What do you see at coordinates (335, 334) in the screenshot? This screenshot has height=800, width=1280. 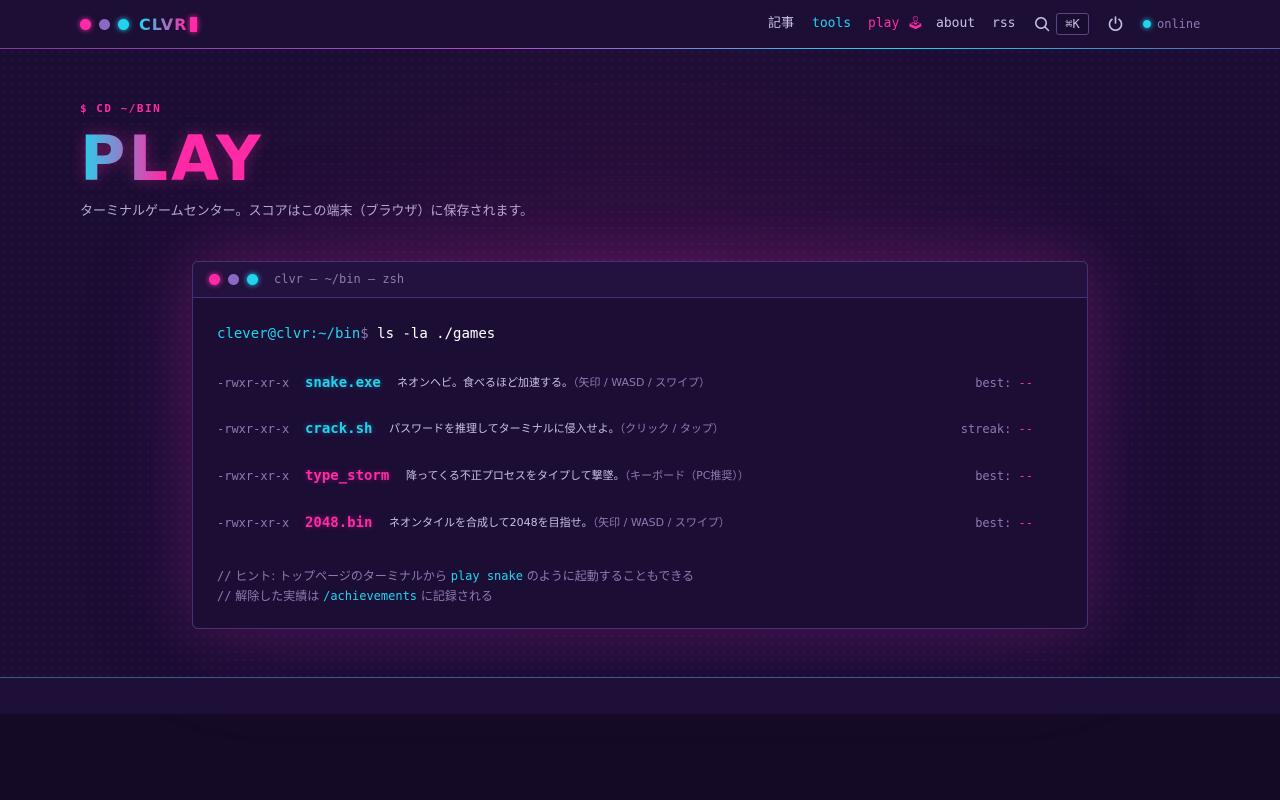 I see `prompt-path: :~/bin` at bounding box center [335, 334].